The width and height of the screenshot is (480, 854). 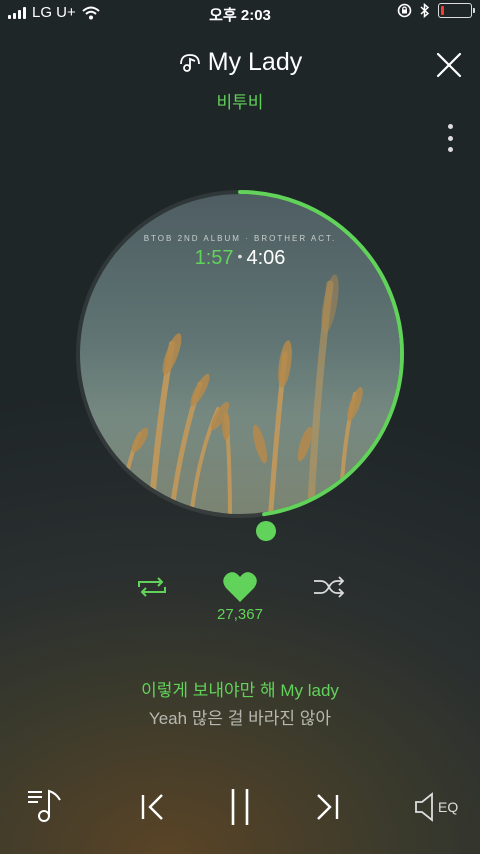 What do you see at coordinates (329, 587) in the screenshot?
I see `shuffle-icon` at bounding box center [329, 587].